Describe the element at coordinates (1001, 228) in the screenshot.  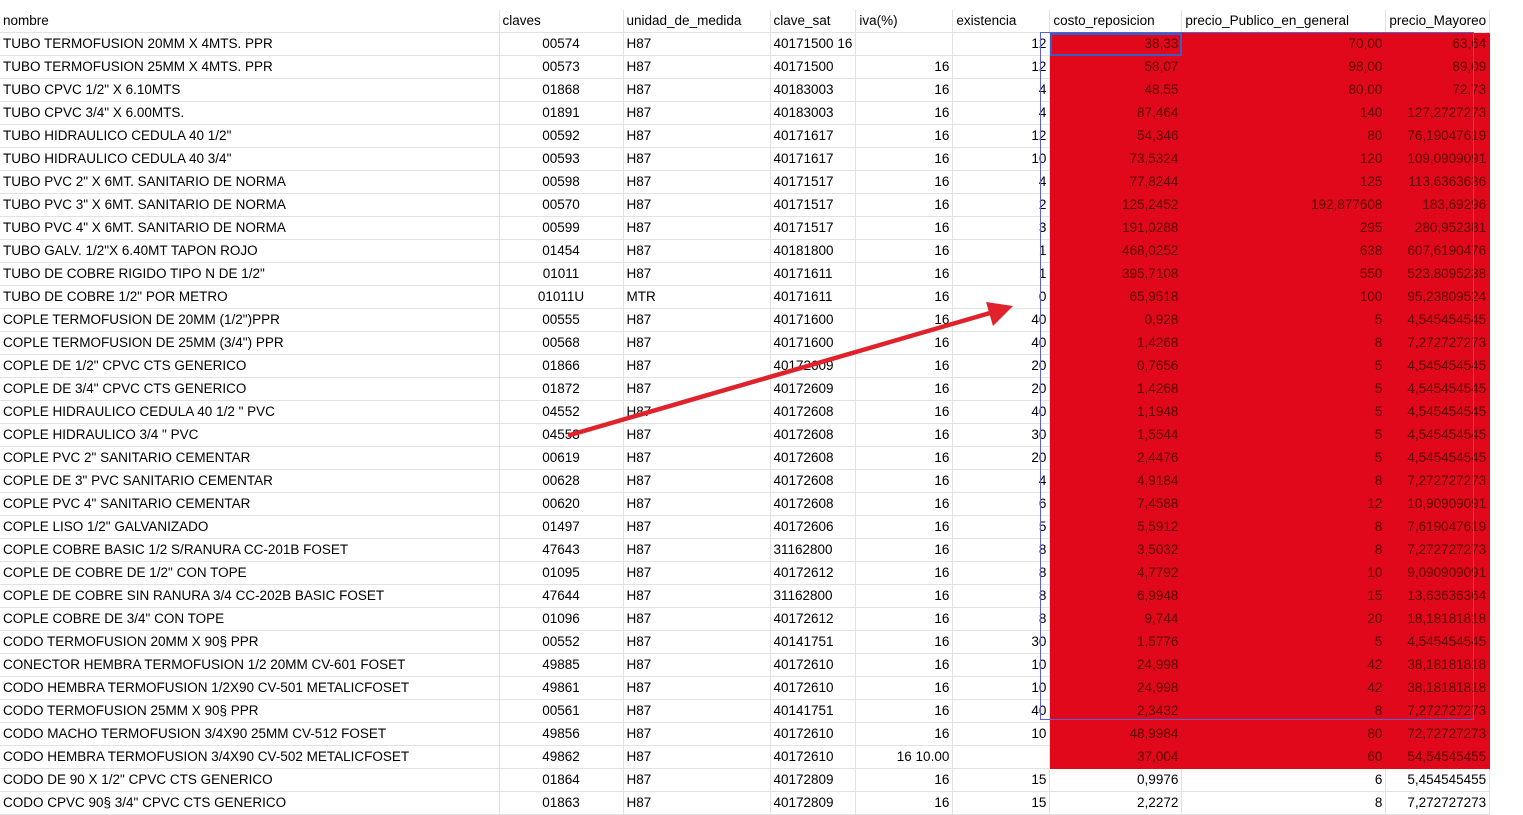
I see `cell-existencia: 3` at that location.